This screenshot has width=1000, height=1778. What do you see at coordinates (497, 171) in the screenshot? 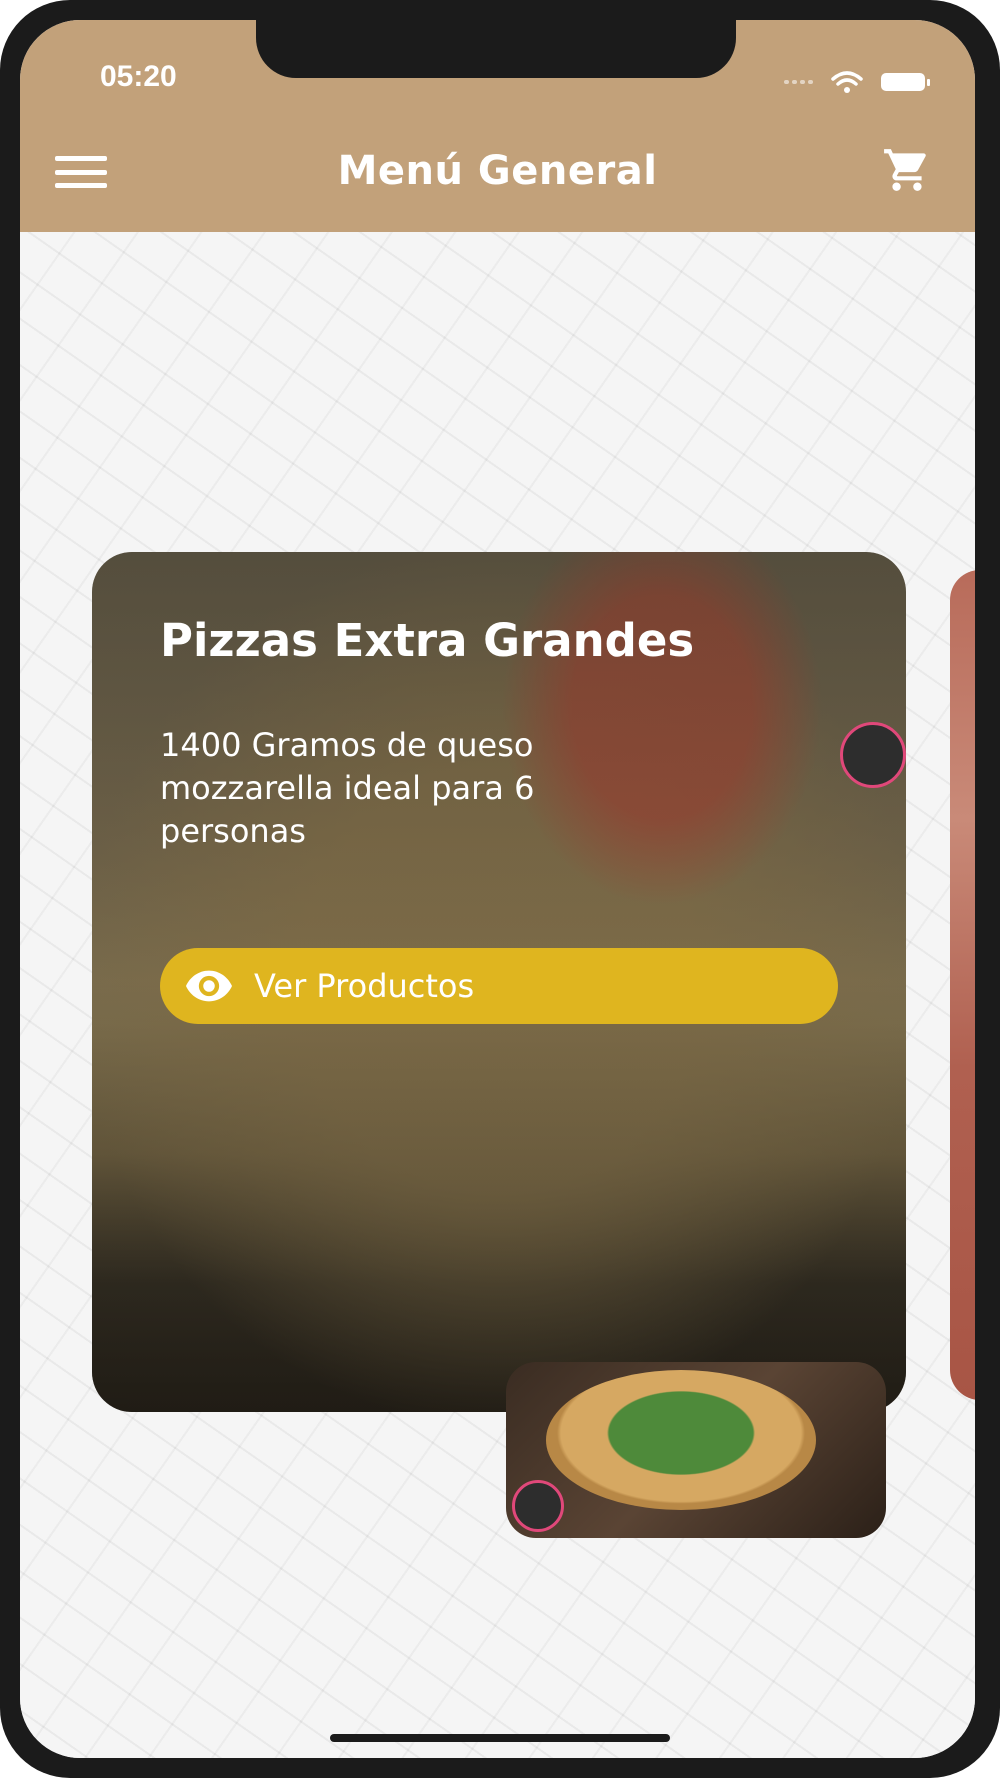
I see `page-title: Menú General` at bounding box center [497, 171].